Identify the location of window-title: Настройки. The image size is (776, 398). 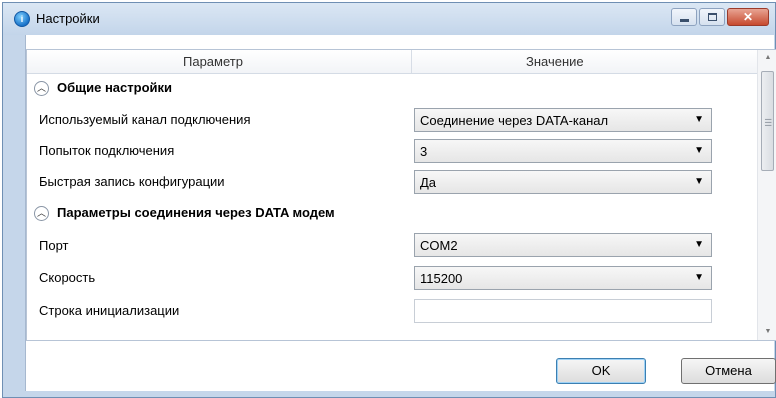
(68, 18).